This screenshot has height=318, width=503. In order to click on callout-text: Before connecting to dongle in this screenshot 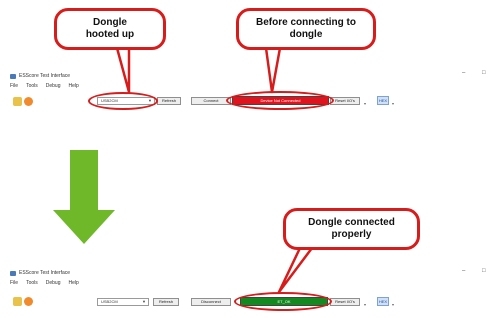, I will do `click(305, 28)`.